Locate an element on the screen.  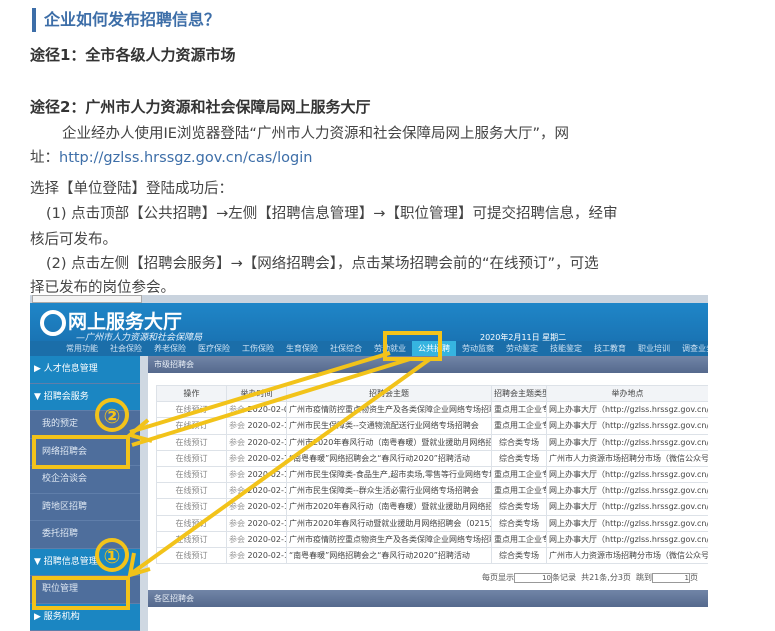
browser-tab-bar is located at coordinates (369, 299).